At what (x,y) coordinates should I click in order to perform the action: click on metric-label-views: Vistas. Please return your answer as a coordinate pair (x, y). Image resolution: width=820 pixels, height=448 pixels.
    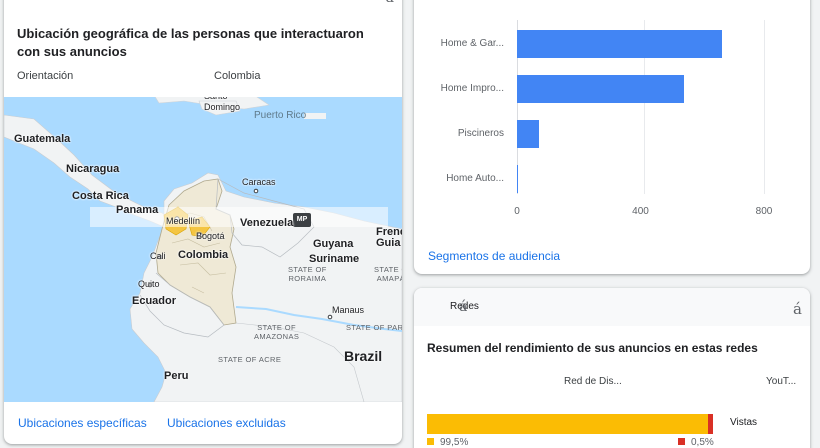
    Looking at the image, I should click on (744, 422).